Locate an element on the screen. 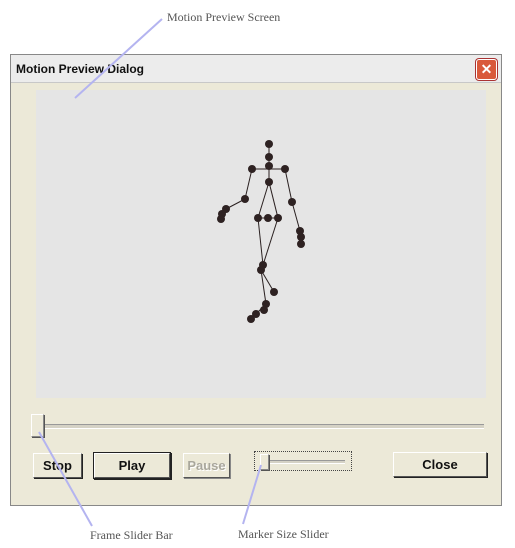 This screenshot has width=515, height=548. skeleton-figure is located at coordinates (261, 231).